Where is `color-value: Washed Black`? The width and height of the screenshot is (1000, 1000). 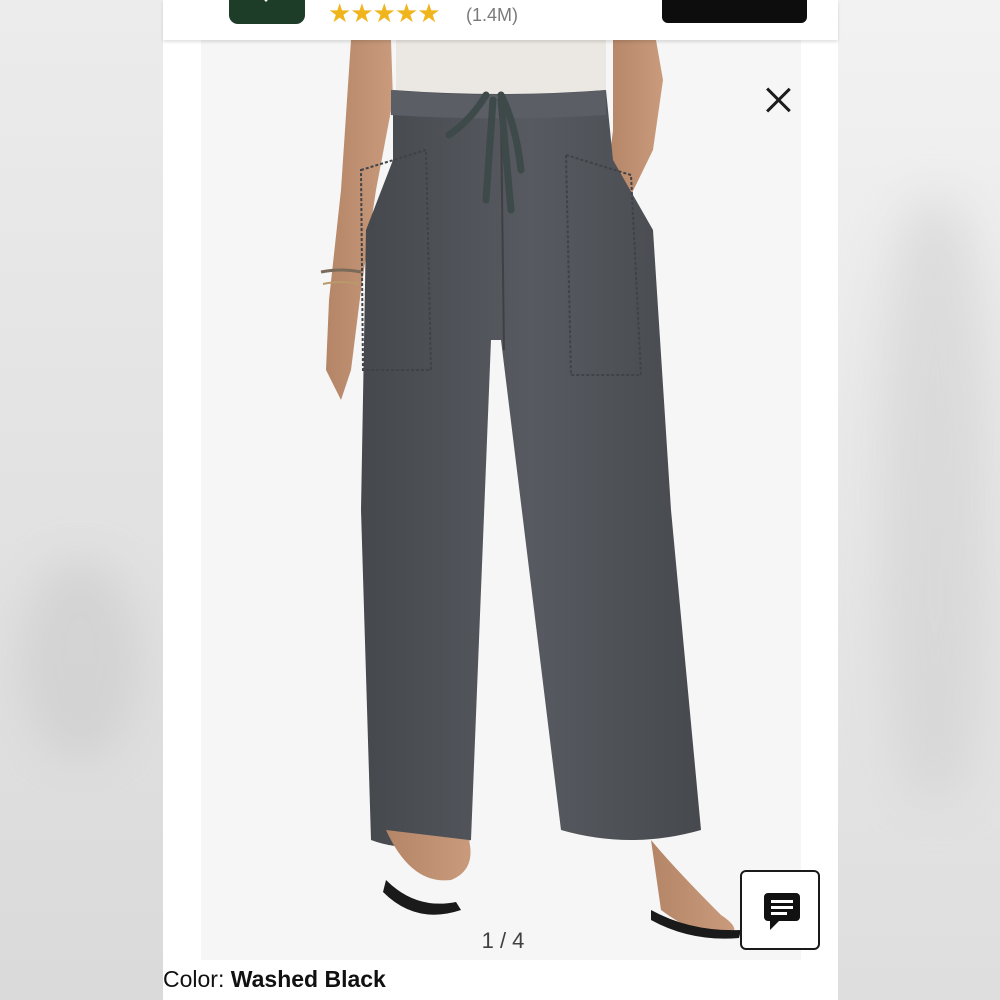
color-value: Washed Black is located at coordinates (308, 979).